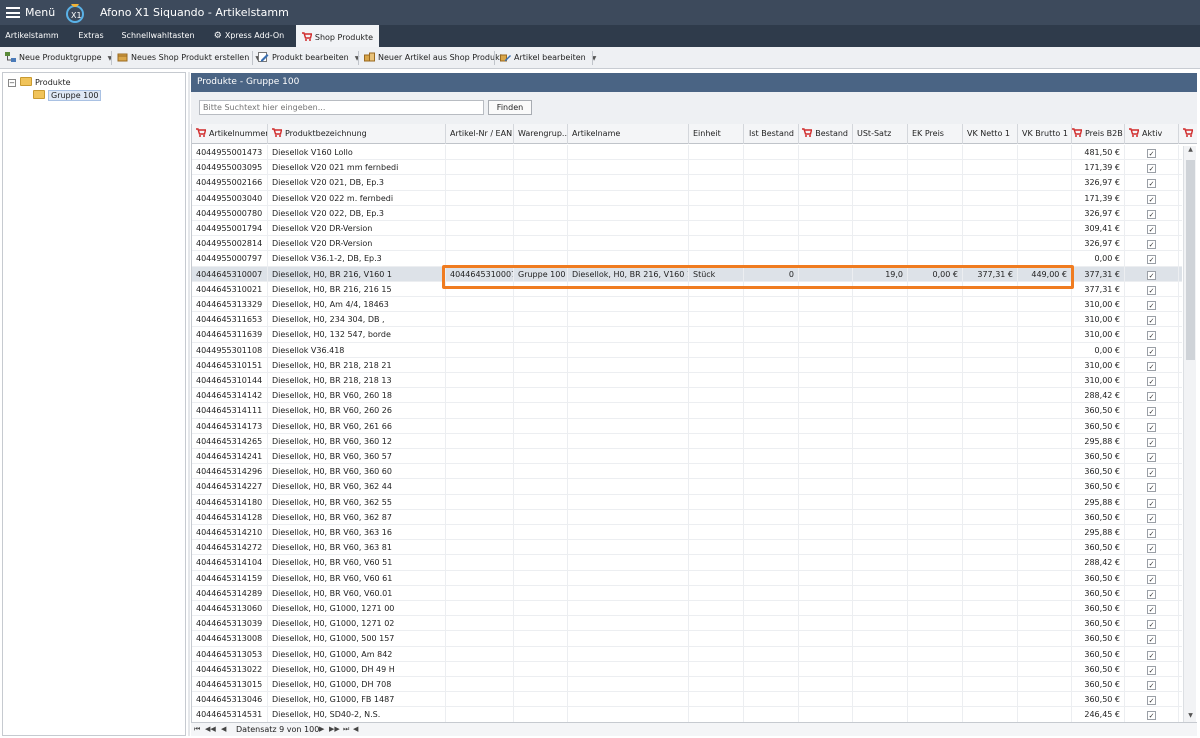  I want to click on edit-product-button: Produkt bearbeiten▼, so click(308, 58).